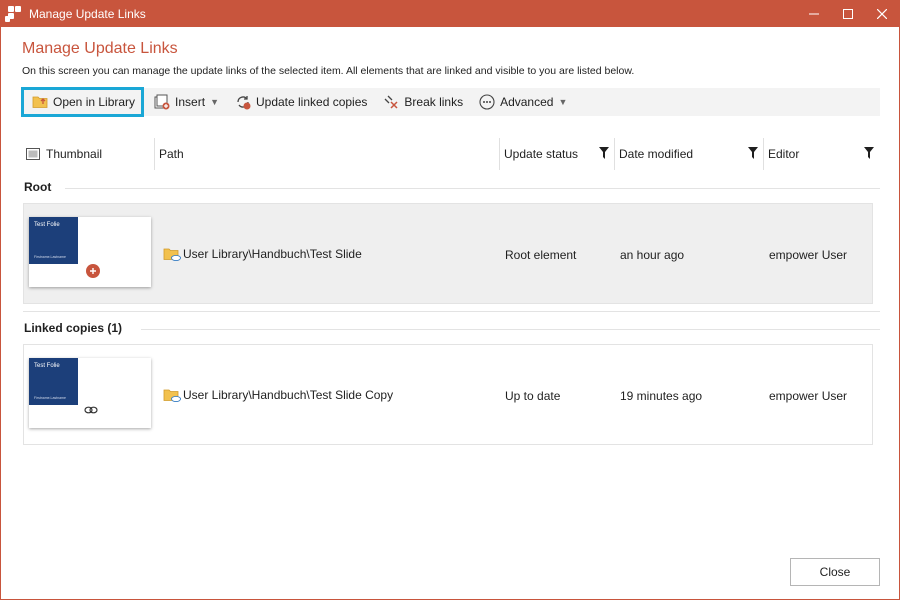  I want to click on break-links-label: Break links, so click(434, 102).